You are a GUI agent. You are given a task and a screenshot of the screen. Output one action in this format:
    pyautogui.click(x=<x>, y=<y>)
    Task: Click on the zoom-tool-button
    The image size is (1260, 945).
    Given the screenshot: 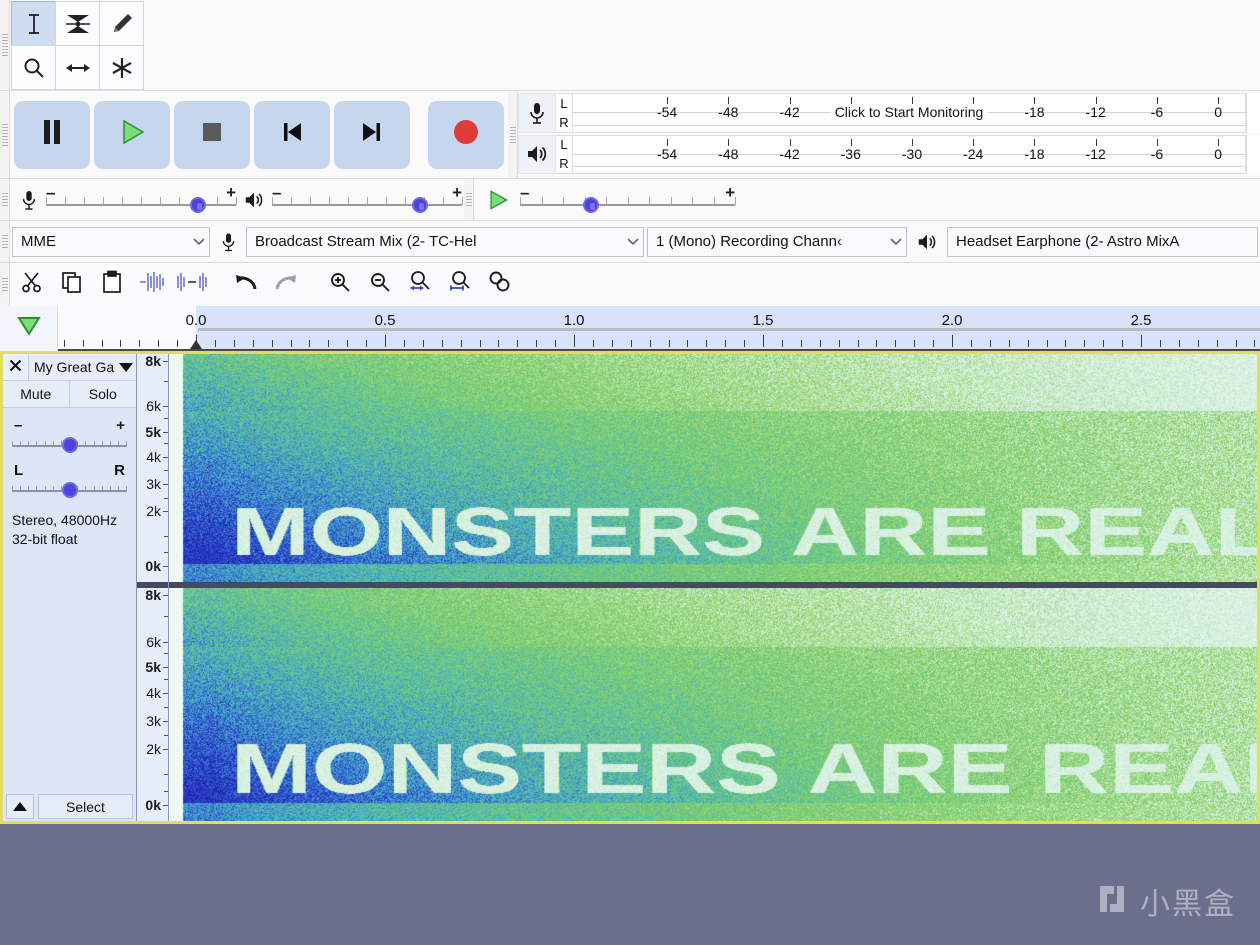 What is the action you would take?
    pyautogui.click(x=33, y=67)
    